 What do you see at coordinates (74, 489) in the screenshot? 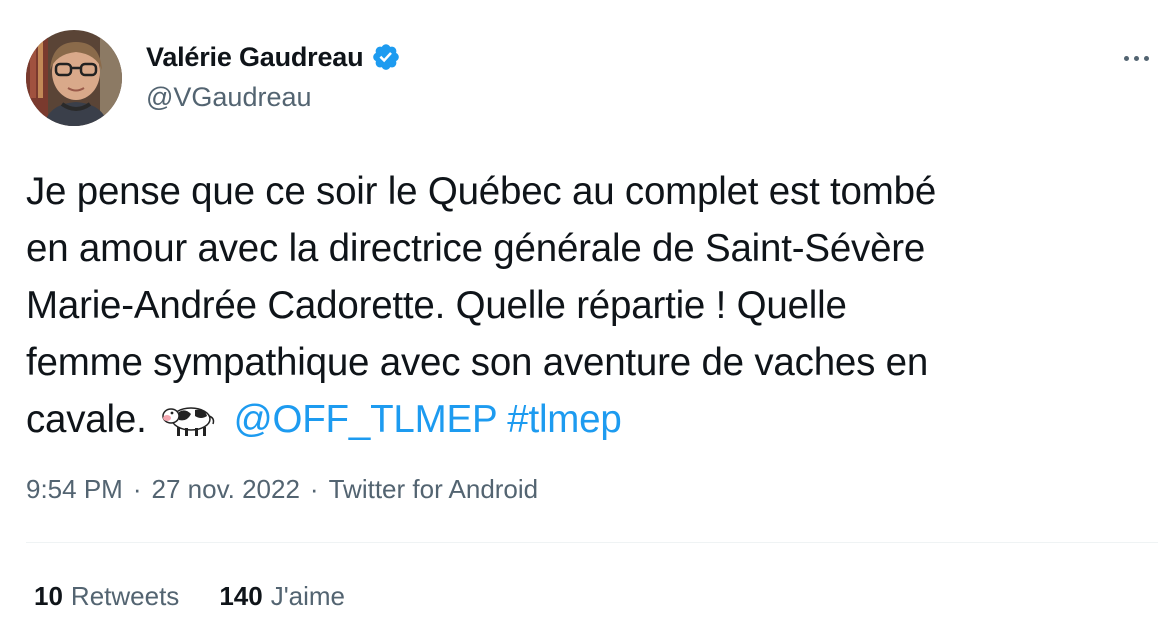
I see `tweet-time: 9:54 PM` at bounding box center [74, 489].